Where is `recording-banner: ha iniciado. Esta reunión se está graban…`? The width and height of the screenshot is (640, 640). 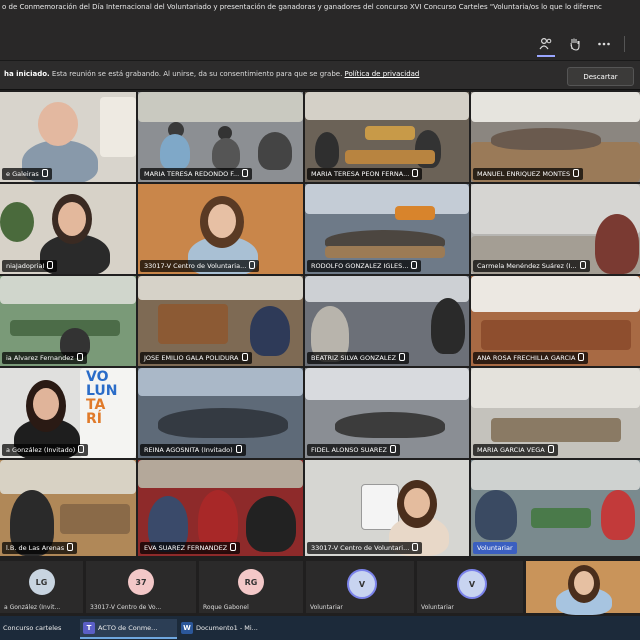 recording-banner: ha iniciado. Esta reunión se está graban… is located at coordinates (320, 75).